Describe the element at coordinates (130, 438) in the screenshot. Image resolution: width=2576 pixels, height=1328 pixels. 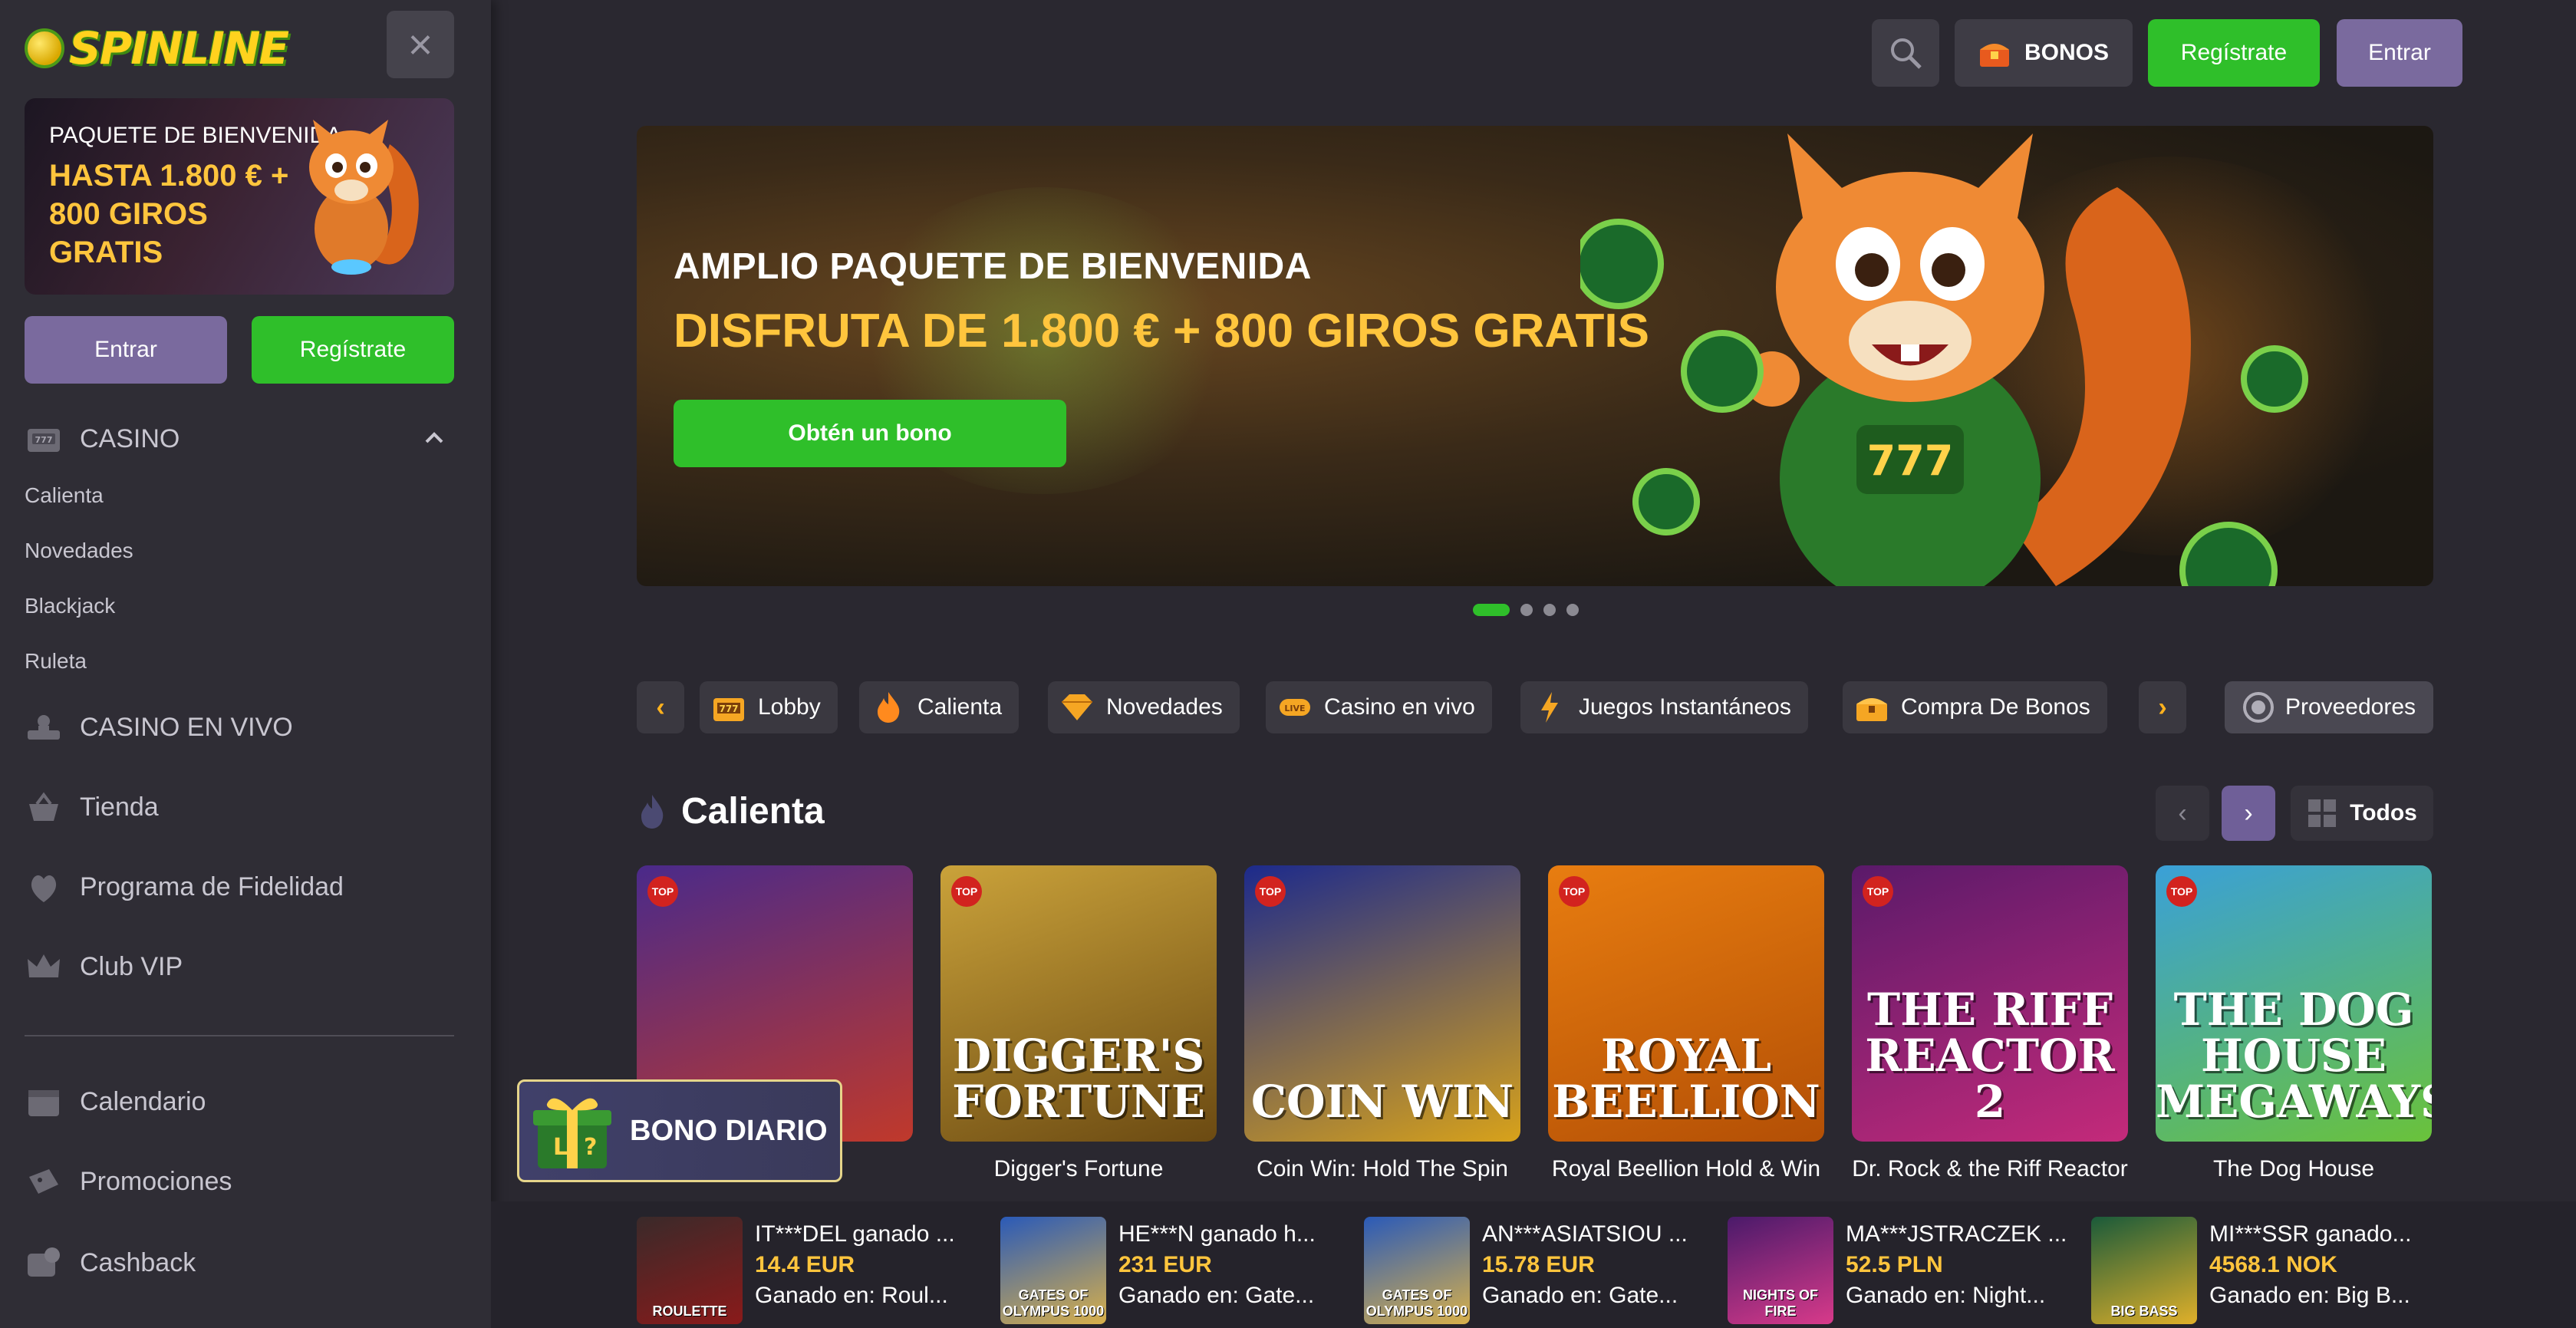
I see `sidebar-item-label: CASINO` at that location.